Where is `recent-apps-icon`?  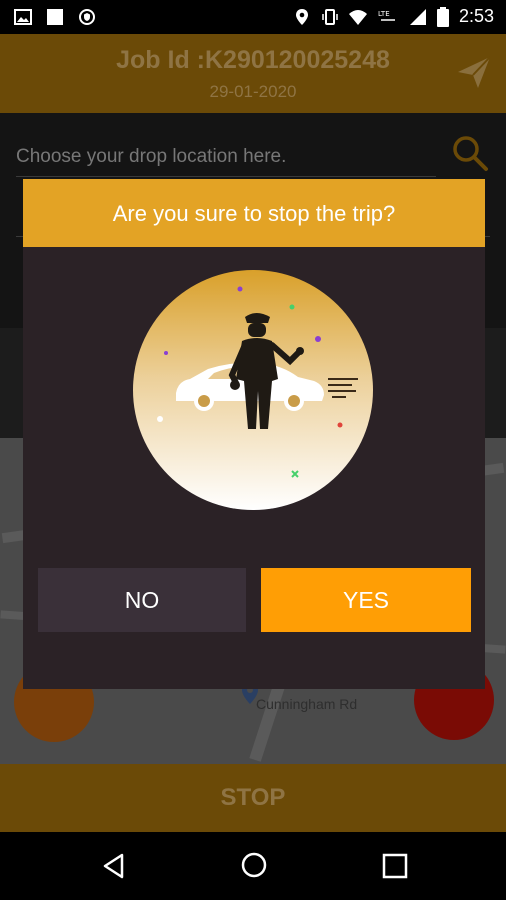
recent-apps-icon is located at coordinates (395, 866).